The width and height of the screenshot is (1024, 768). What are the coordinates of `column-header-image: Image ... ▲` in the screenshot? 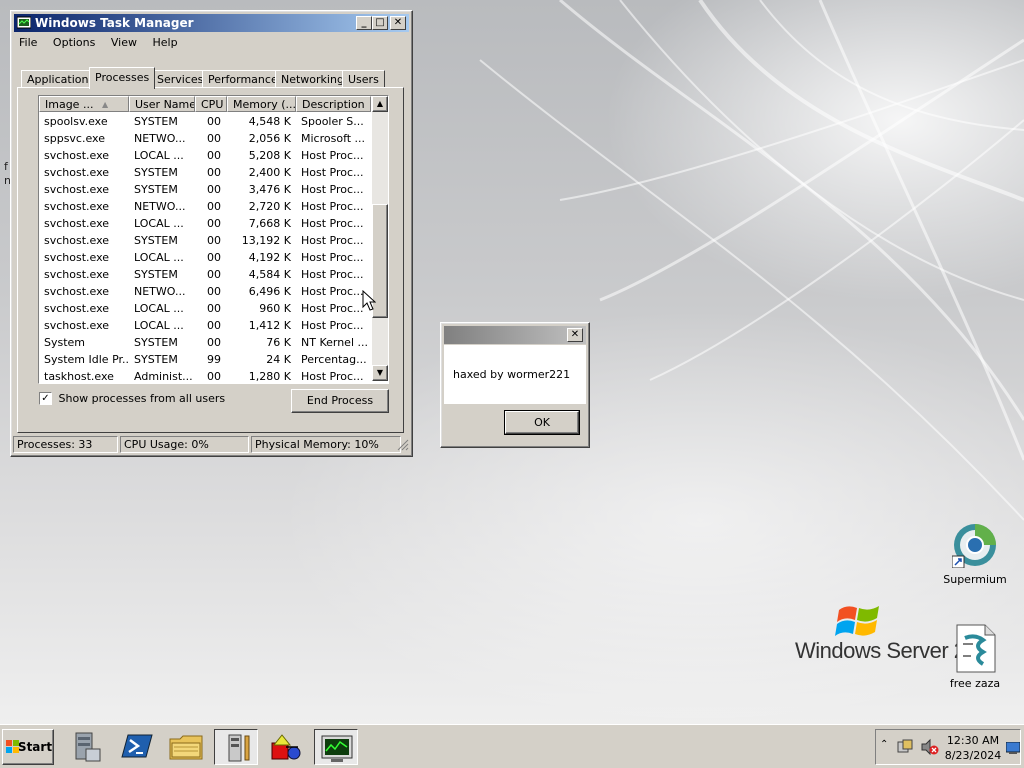 It's located at (84, 104).